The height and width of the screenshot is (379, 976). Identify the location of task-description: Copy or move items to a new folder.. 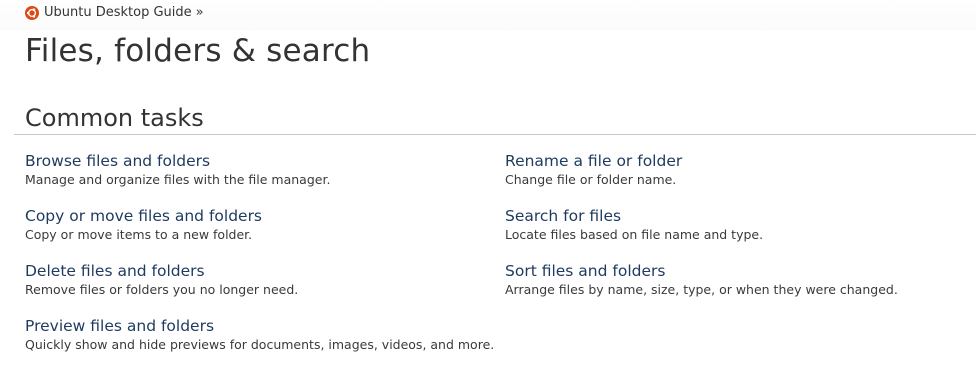
(139, 234).